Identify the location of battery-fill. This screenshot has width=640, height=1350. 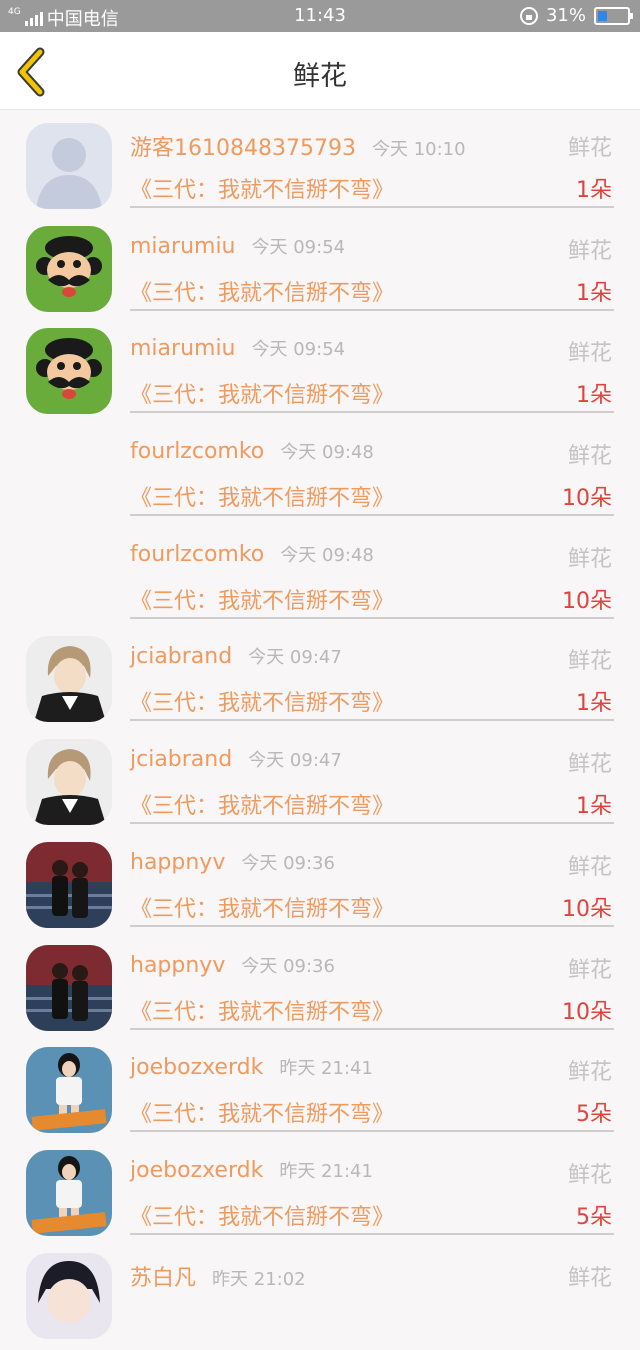
(602, 15).